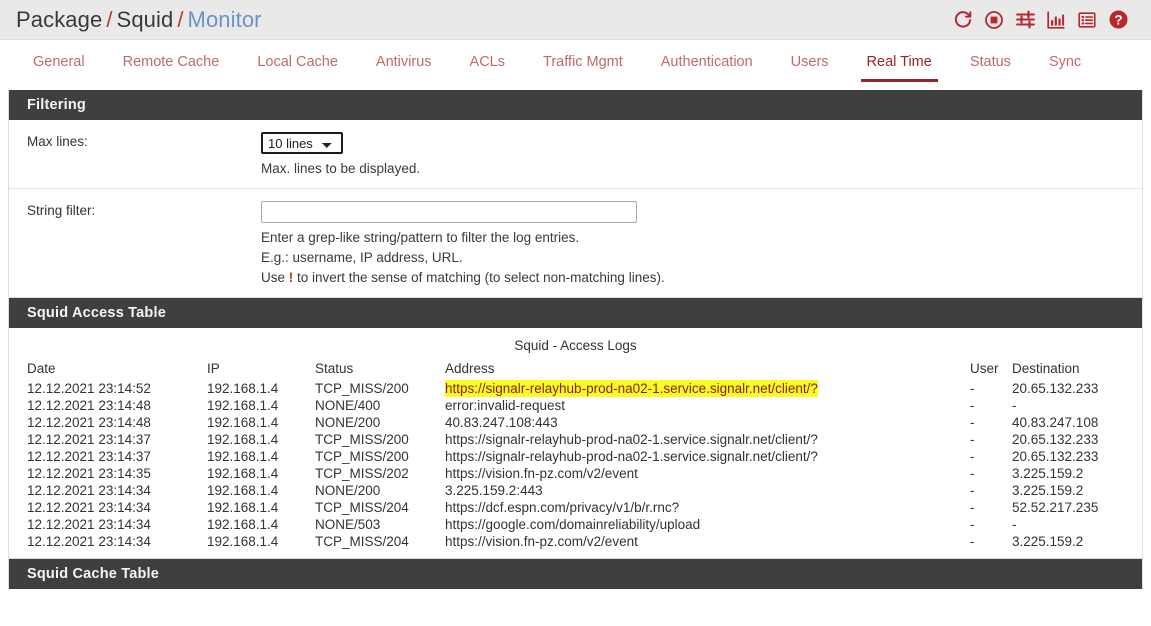  I want to click on tab-remote-cache: Remote Cache, so click(171, 64).